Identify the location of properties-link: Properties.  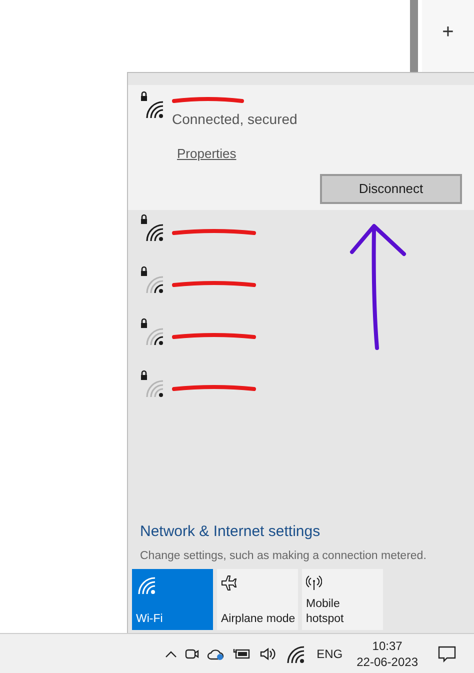
(206, 154).